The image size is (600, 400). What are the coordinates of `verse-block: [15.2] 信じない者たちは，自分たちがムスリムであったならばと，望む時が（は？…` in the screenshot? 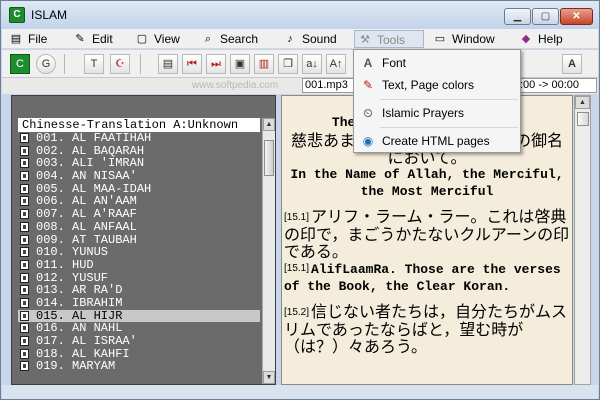 It's located at (427, 329).